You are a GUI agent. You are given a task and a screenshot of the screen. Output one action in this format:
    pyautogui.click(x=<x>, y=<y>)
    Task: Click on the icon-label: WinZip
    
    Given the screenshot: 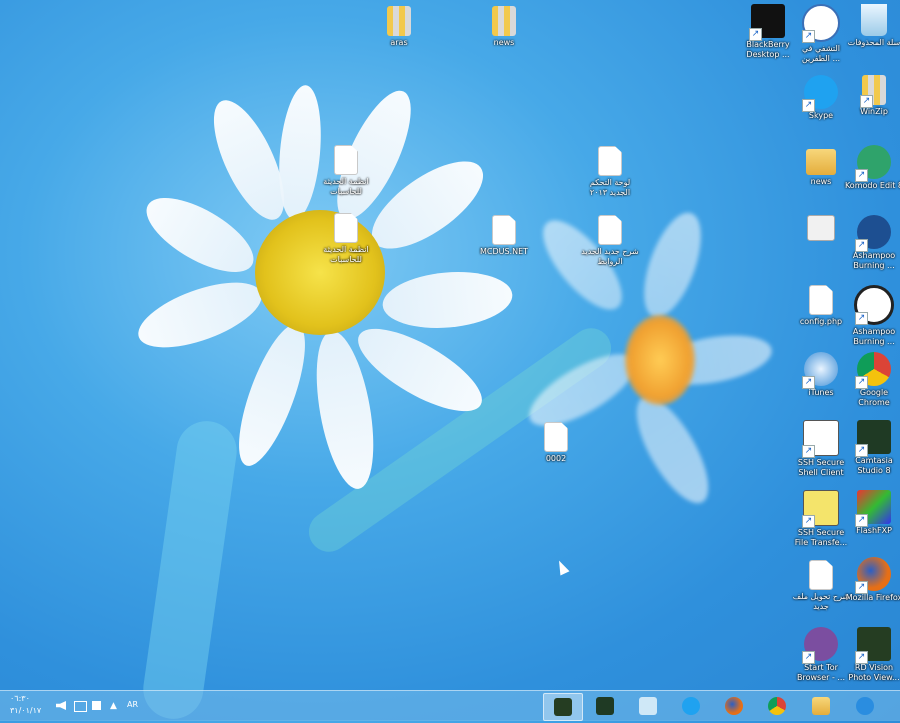 What is the action you would take?
    pyautogui.click(x=874, y=111)
    